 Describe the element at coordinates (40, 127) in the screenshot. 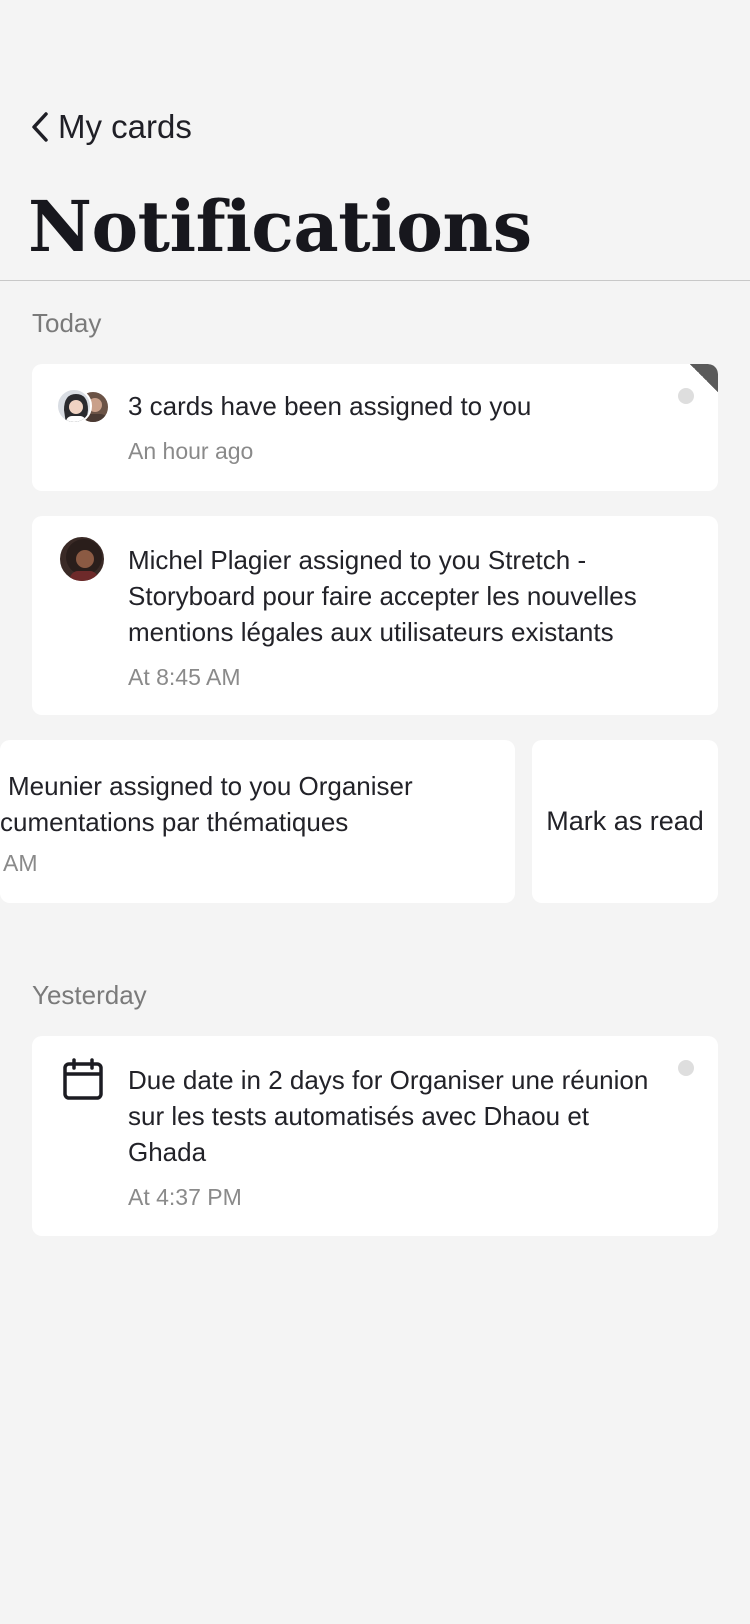

I see `chevron-left-icon` at that location.